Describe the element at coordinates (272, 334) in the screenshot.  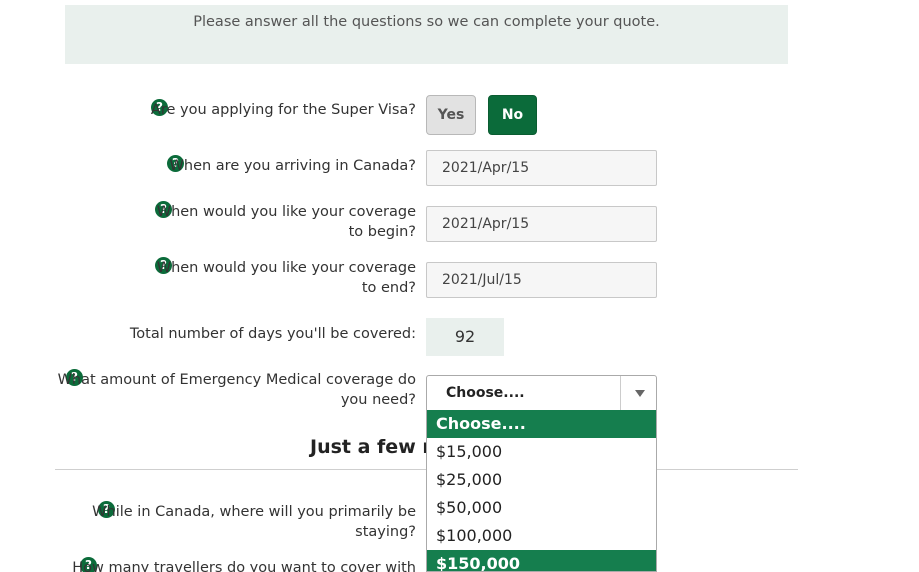
I see `total-days-label: Total number of days you'll be covered:` at that location.